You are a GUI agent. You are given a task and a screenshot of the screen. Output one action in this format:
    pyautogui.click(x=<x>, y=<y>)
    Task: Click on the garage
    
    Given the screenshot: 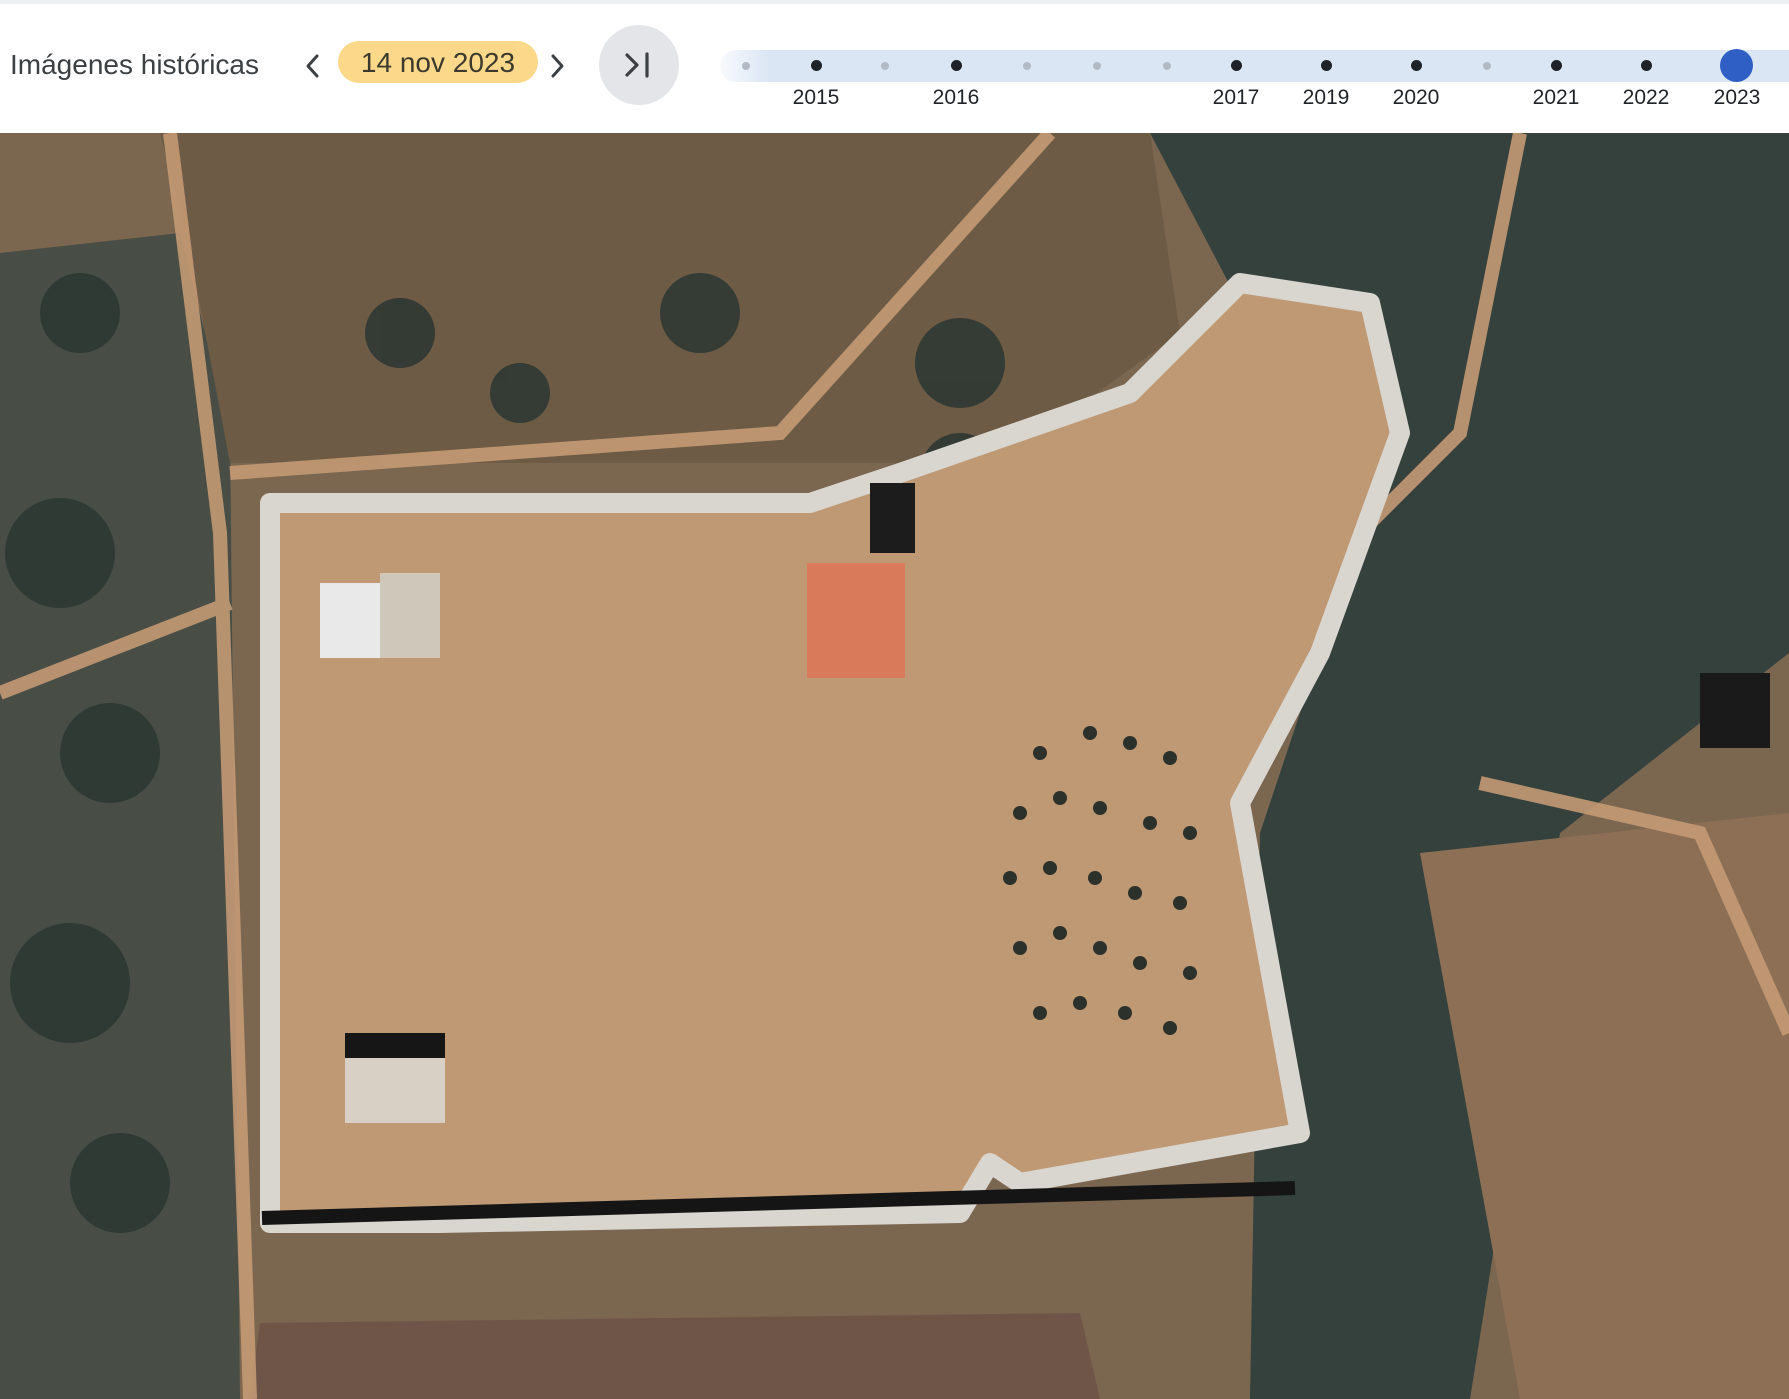 What is the action you would take?
    pyautogui.click(x=395, y=1085)
    